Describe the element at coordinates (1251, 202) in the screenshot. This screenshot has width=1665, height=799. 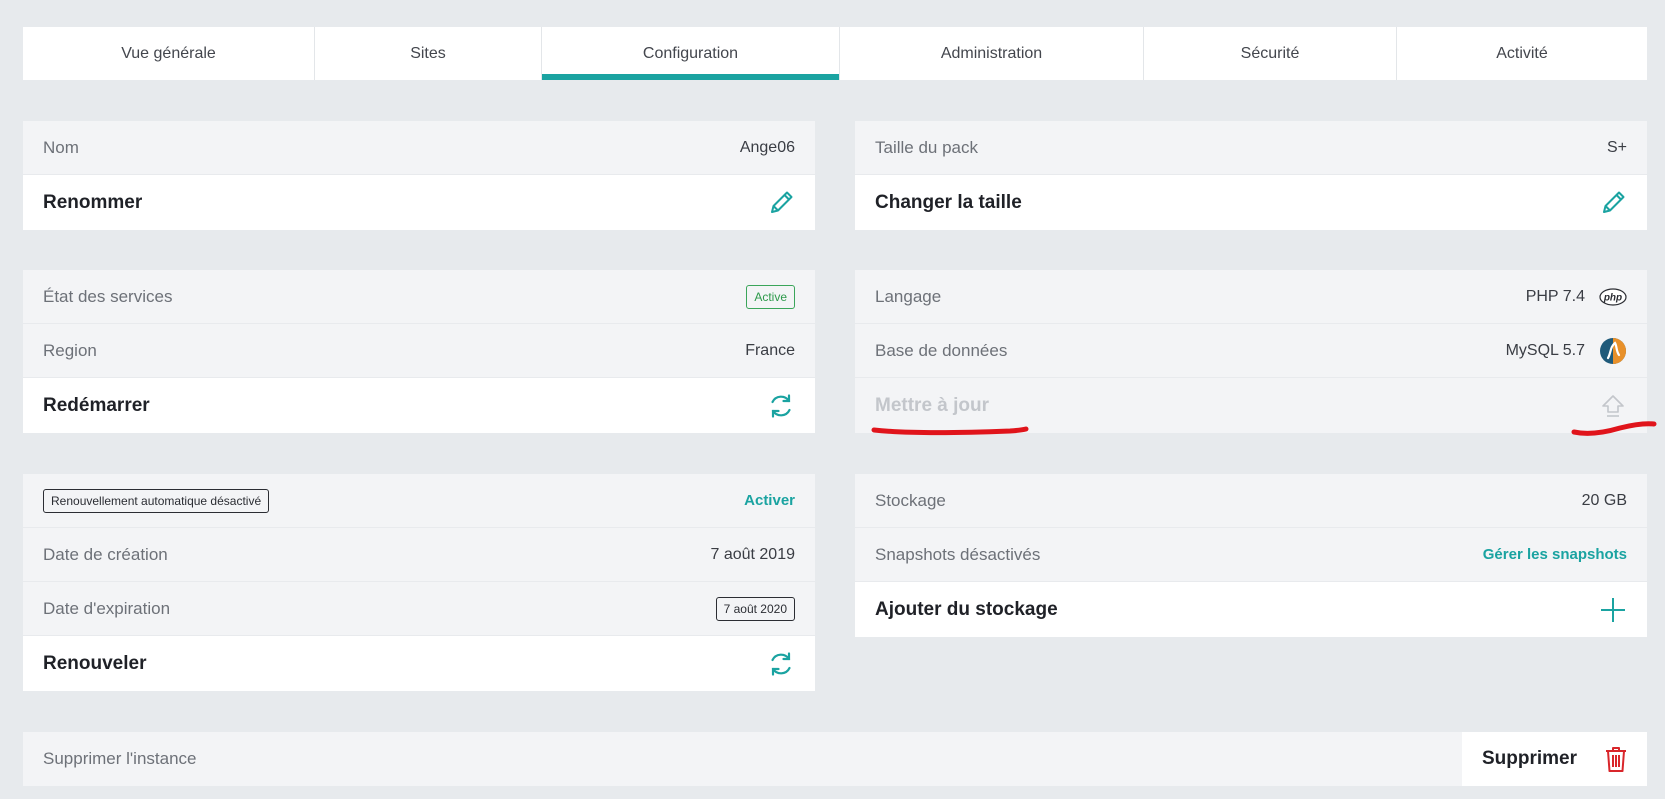
I see `change-size-button: Changer la taille` at that location.